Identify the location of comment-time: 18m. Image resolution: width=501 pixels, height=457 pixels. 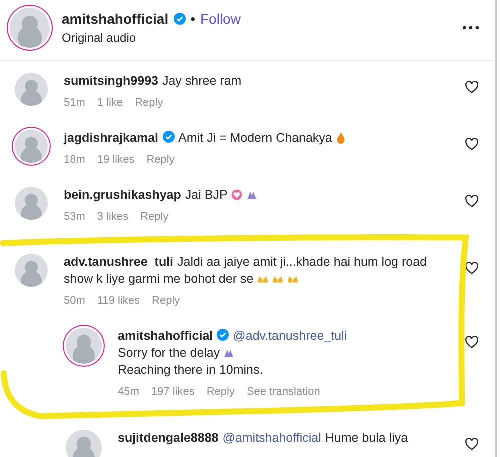
(75, 160).